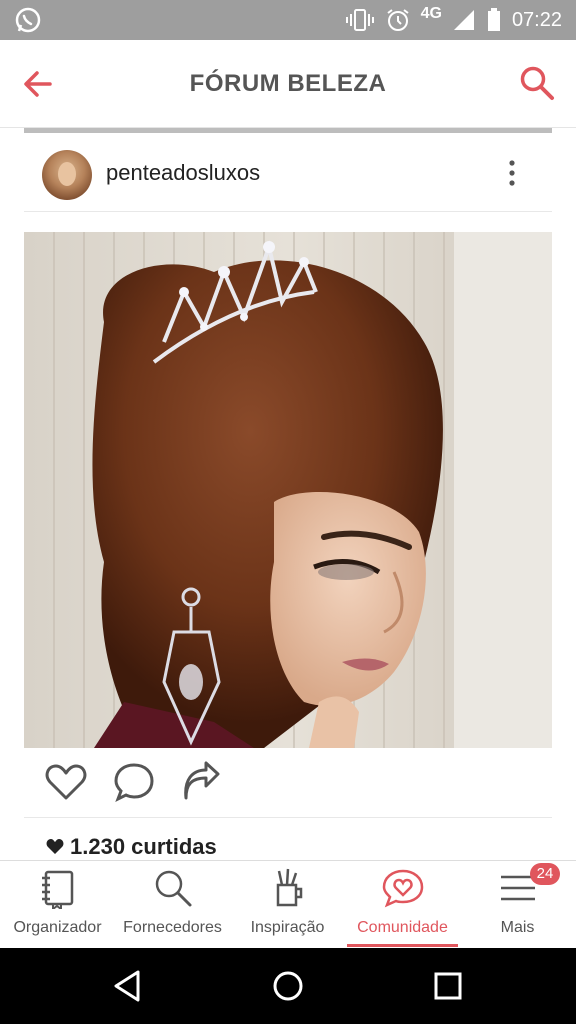 This screenshot has width=576, height=1024. I want to click on clock: 07:22, so click(536, 19).